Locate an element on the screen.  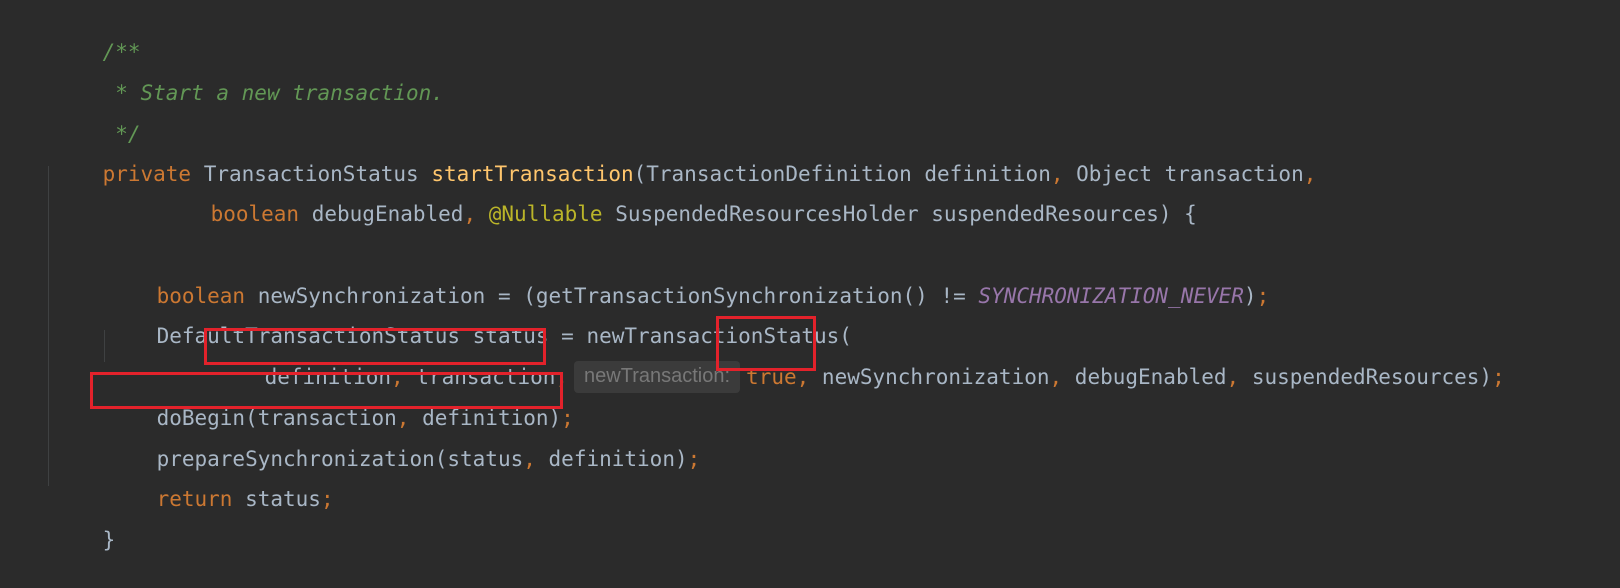
parameter-name-hint: newTransaction: is located at coordinates (657, 377).